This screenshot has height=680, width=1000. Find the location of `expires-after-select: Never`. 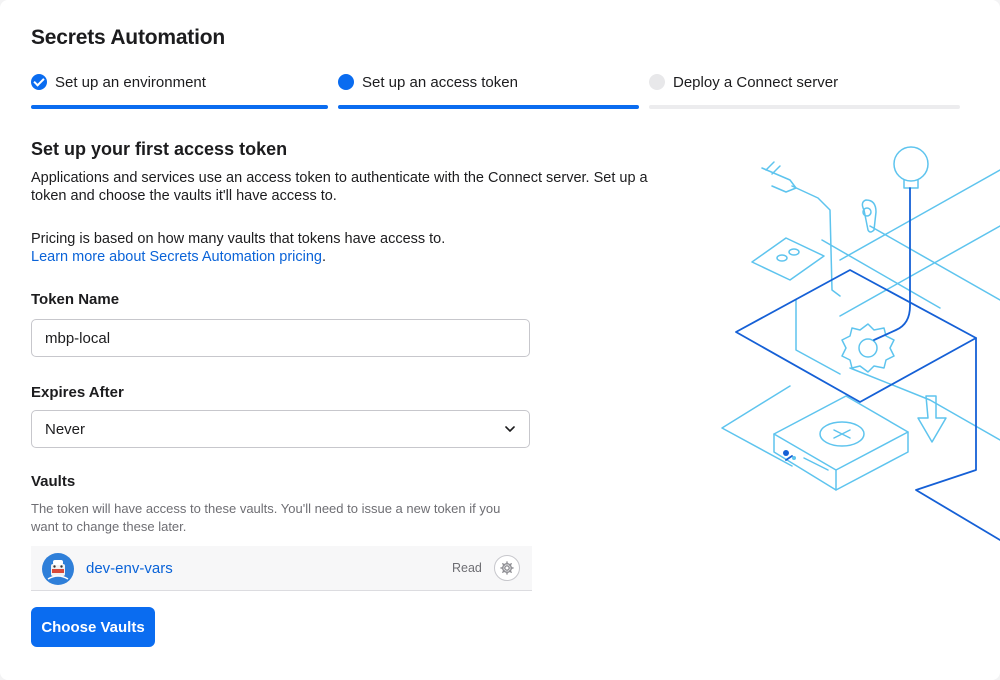

expires-after-select: Never is located at coordinates (280, 429).